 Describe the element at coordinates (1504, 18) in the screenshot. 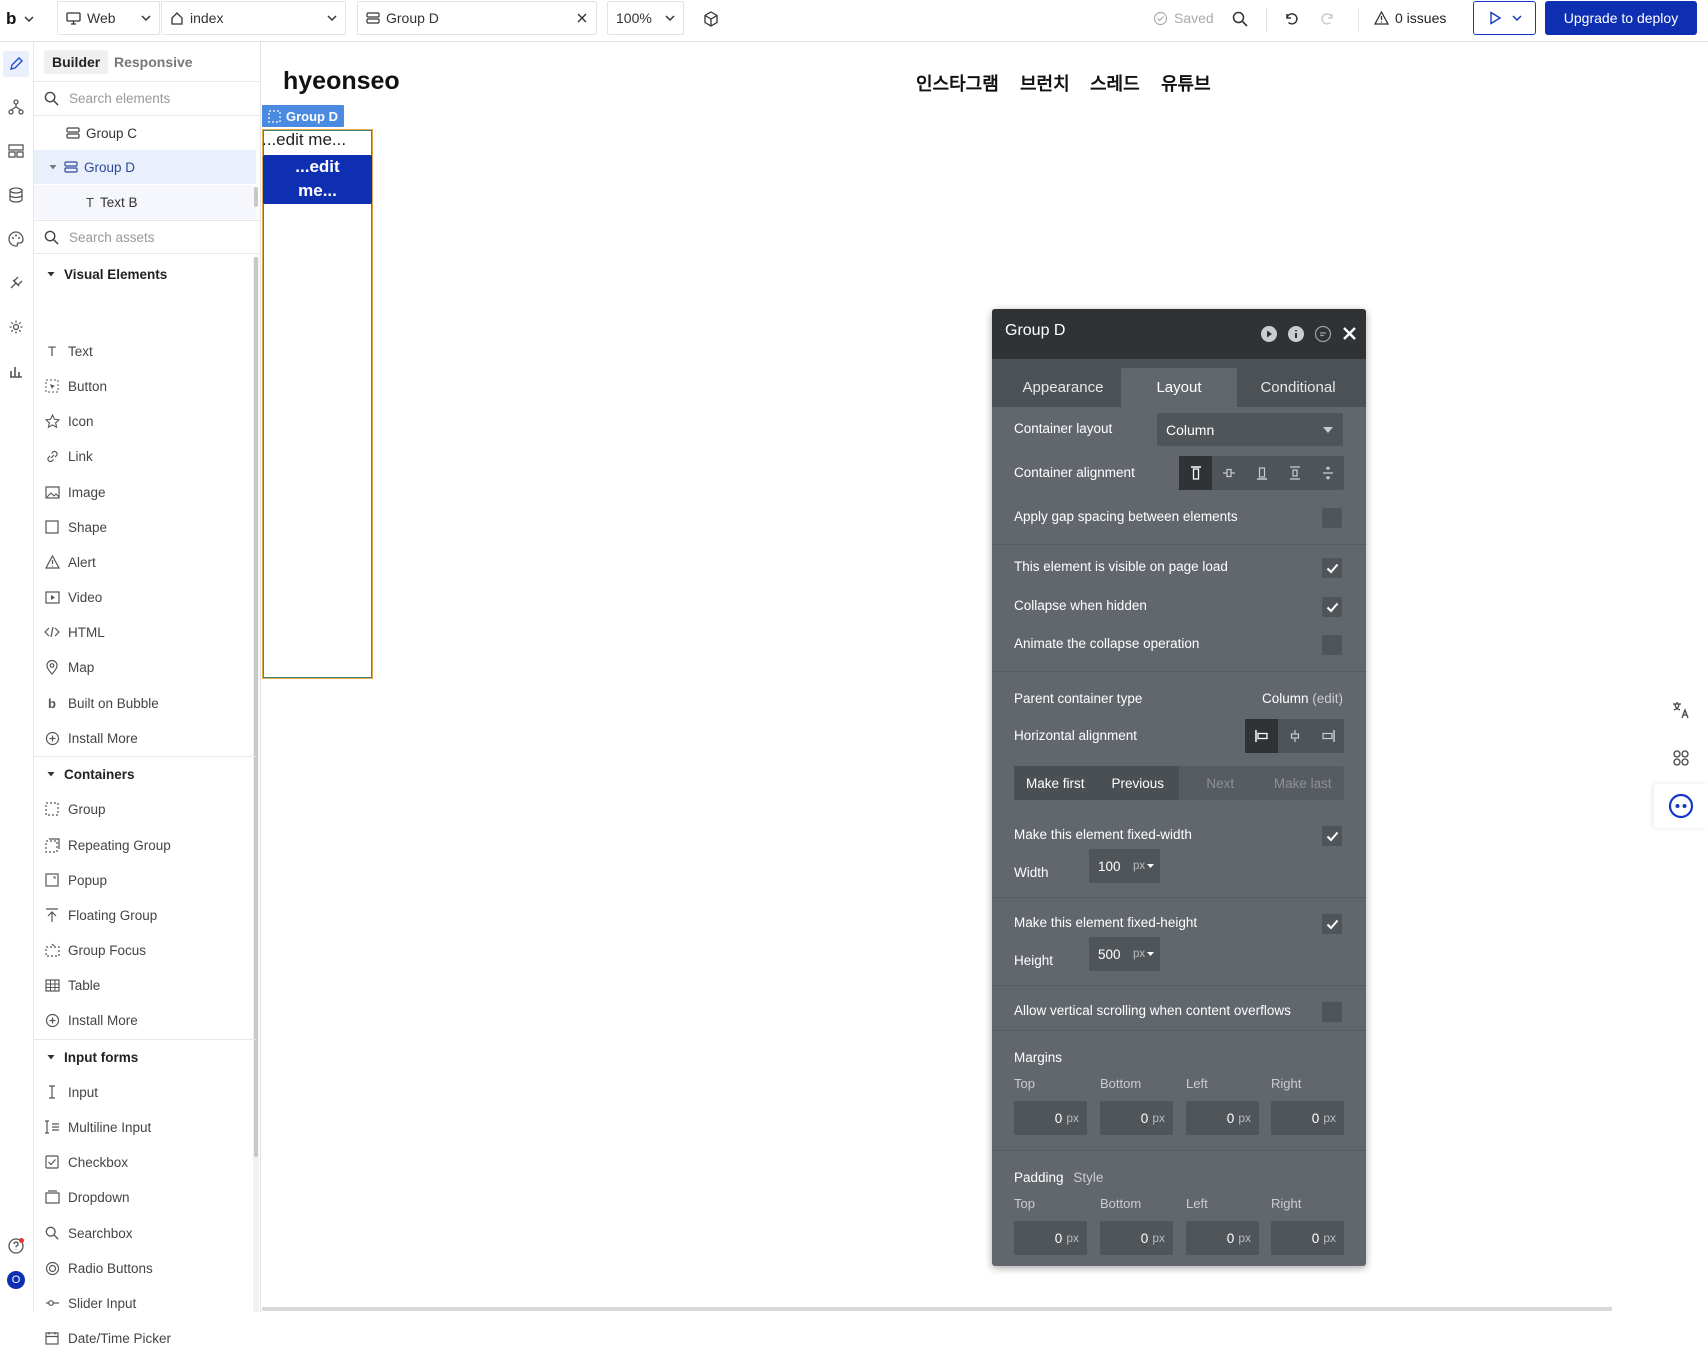

I see `preview-button` at that location.